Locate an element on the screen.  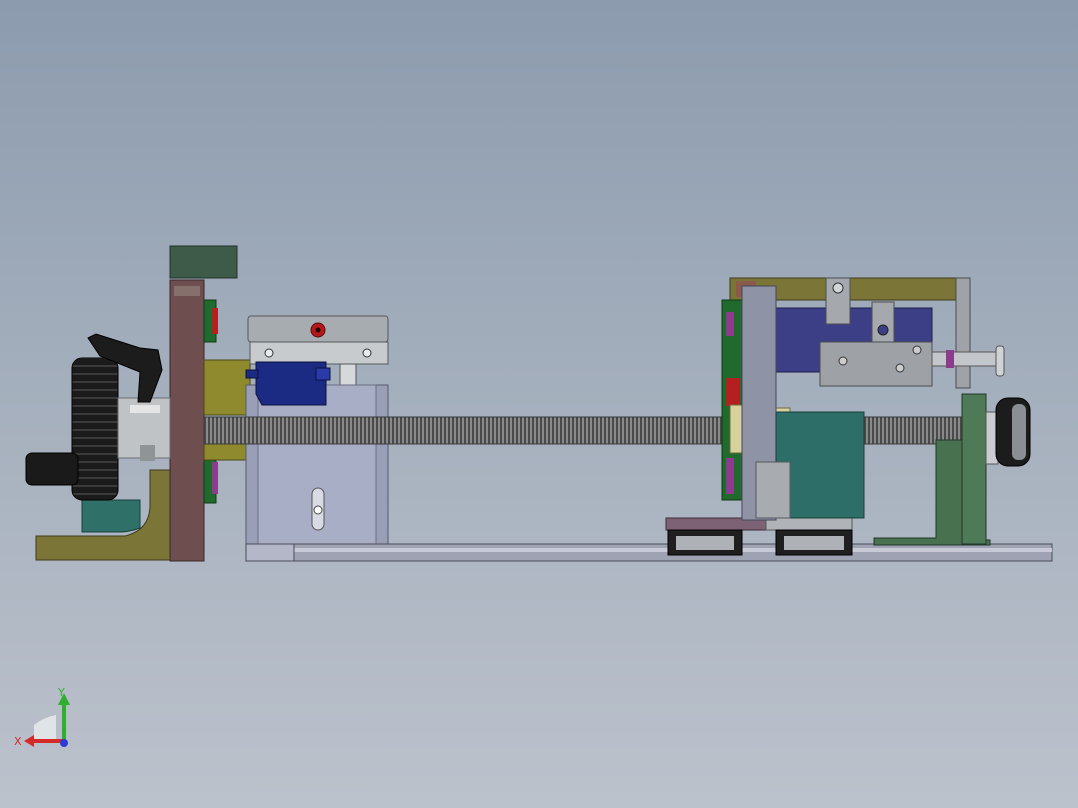
orientation-triad: Y X is located at coordinates (42, 717).